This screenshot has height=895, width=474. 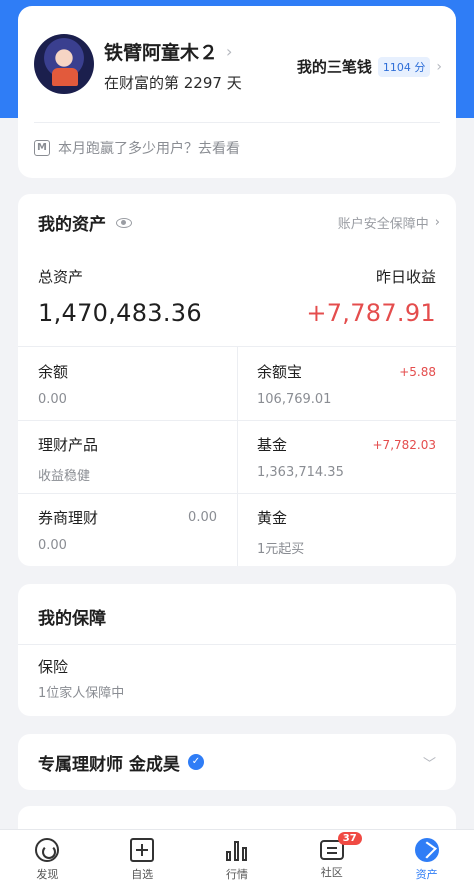 What do you see at coordinates (142, 874) in the screenshot?
I see `tab-label: 自选` at bounding box center [142, 874].